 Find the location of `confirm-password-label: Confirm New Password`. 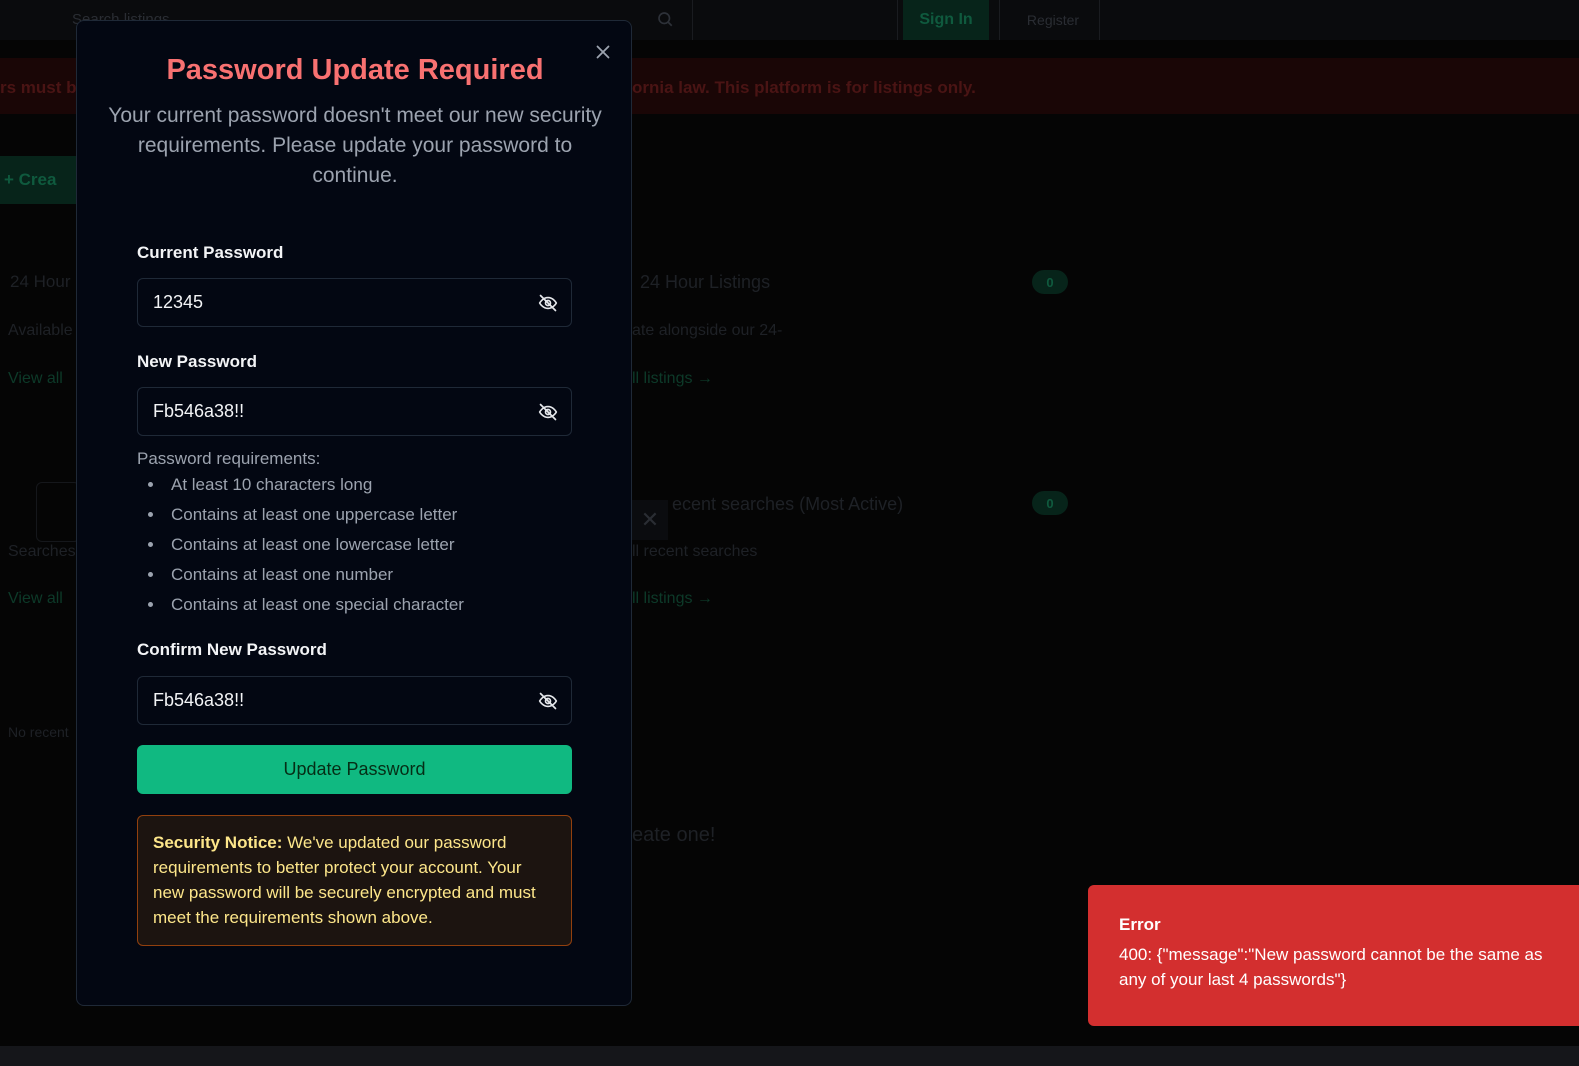

confirm-password-label: Confirm New Password is located at coordinates (232, 649).